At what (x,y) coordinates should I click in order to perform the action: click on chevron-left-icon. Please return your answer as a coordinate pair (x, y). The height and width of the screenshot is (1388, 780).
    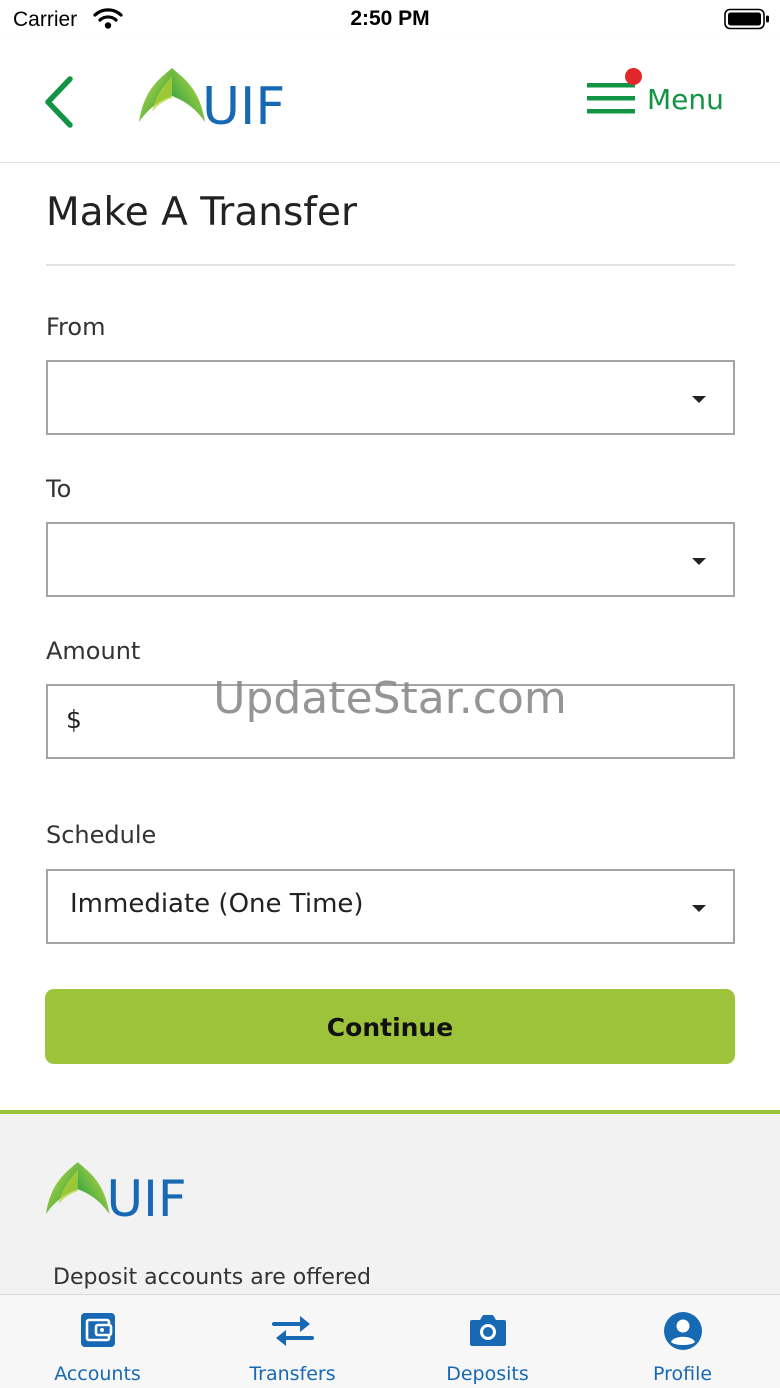
    Looking at the image, I should click on (59, 102).